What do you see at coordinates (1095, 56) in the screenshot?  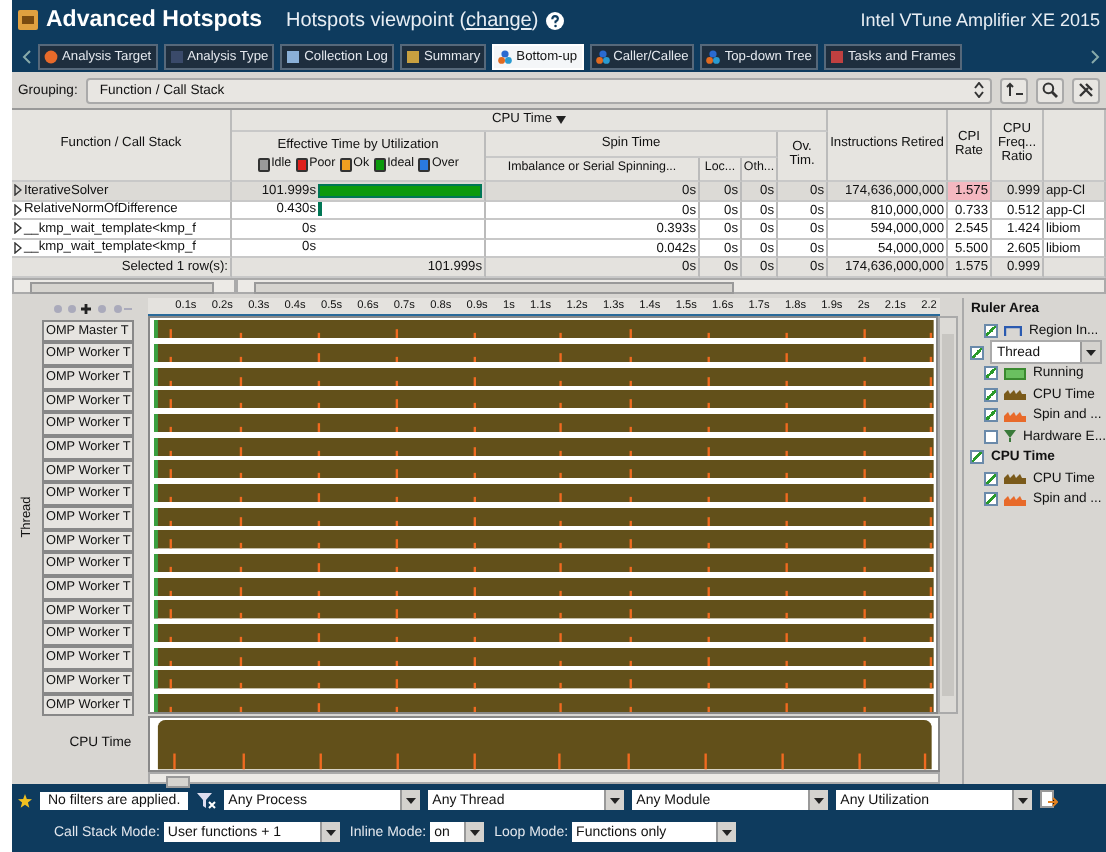 I see `scroll-right-icon` at bounding box center [1095, 56].